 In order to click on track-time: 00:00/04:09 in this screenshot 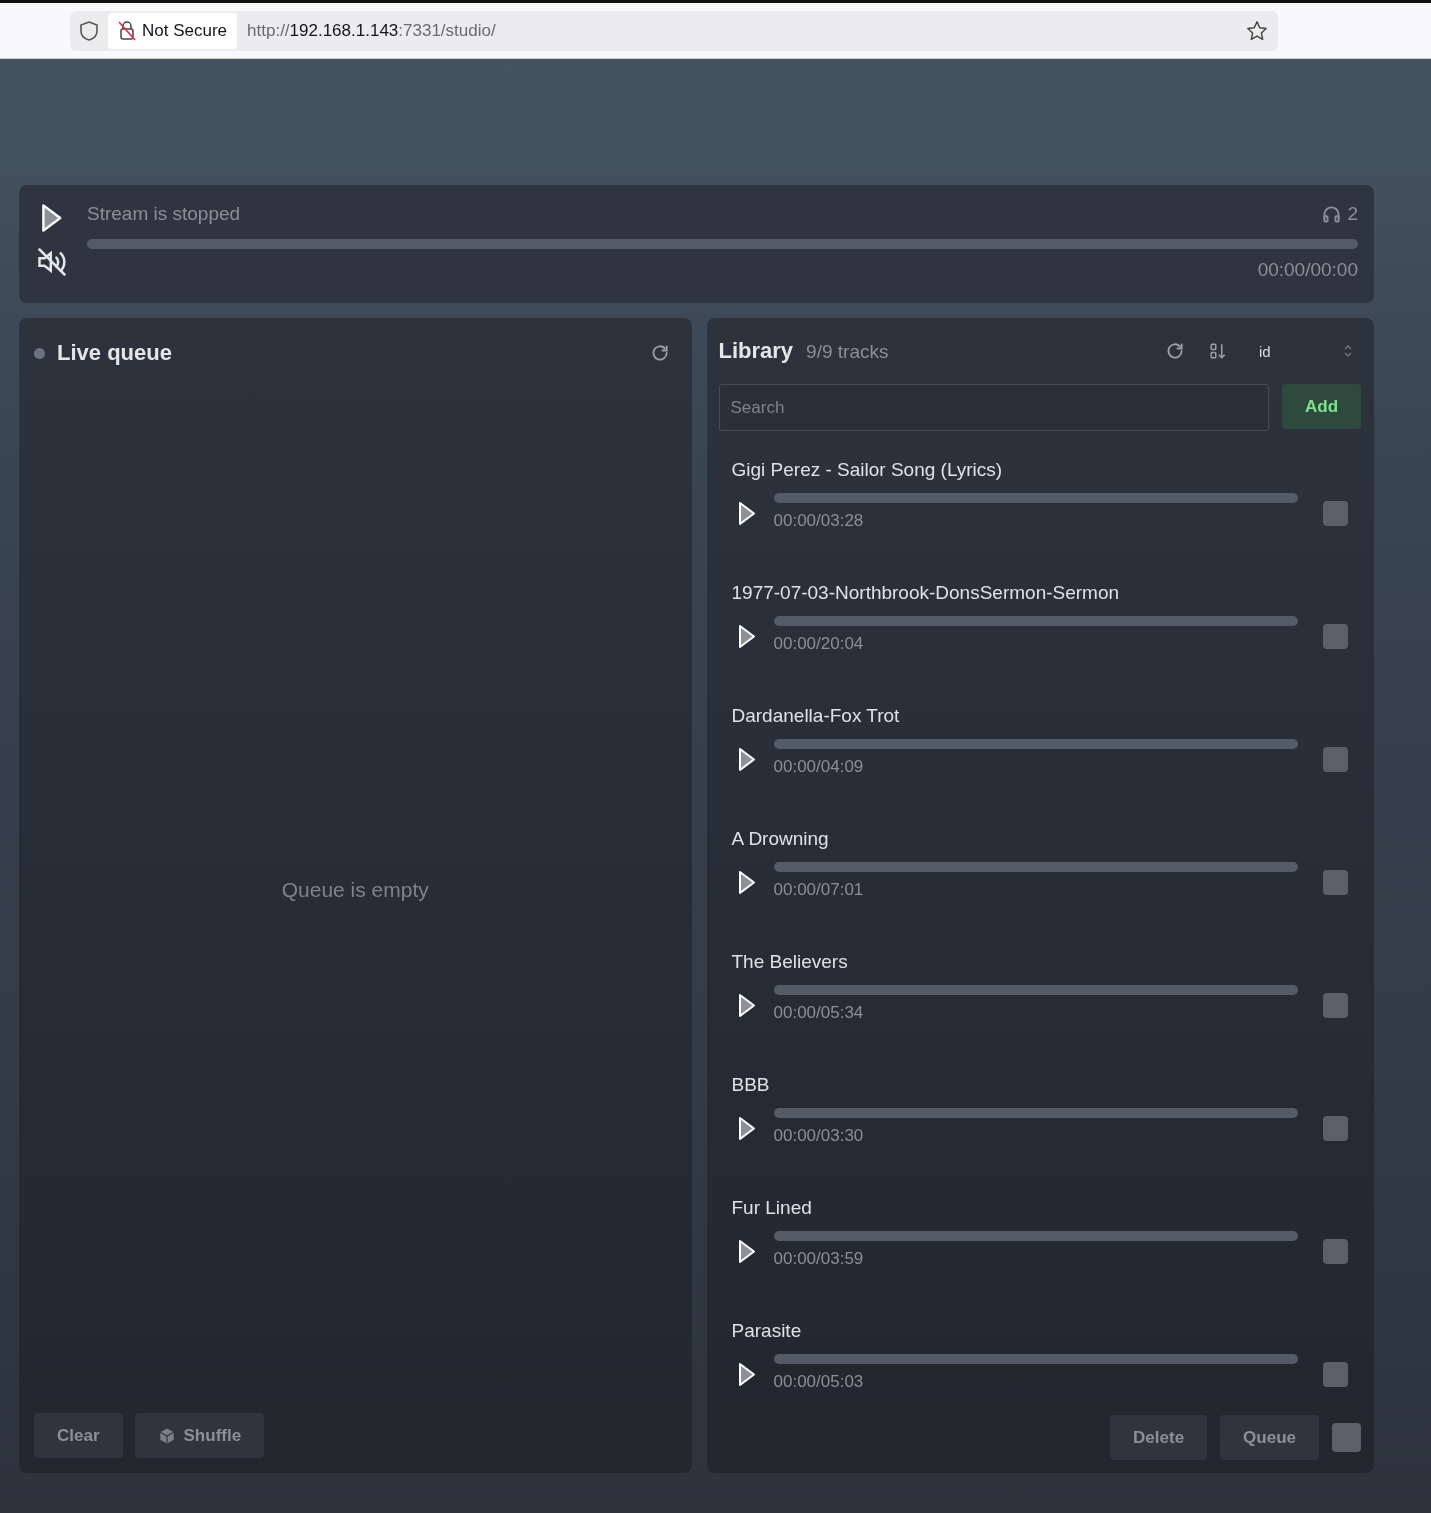, I will do `click(819, 767)`.